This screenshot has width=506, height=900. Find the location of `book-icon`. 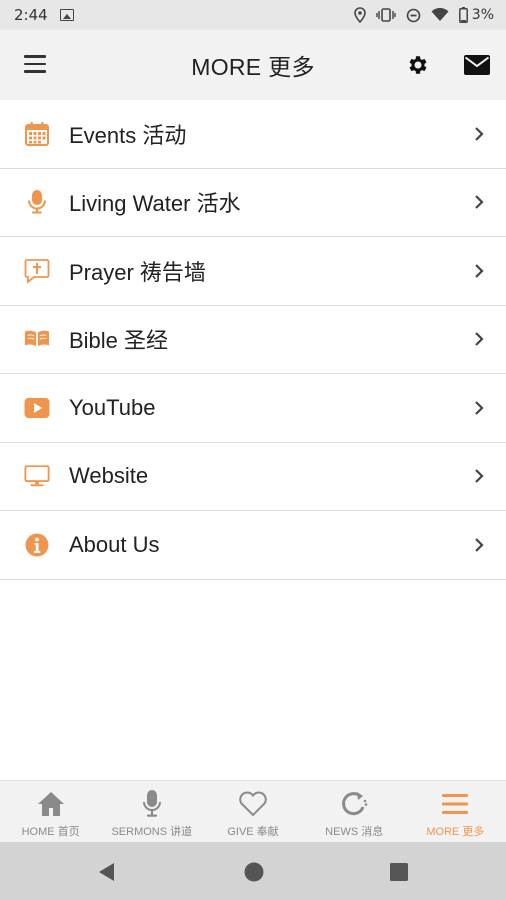

book-icon is located at coordinates (37, 339).